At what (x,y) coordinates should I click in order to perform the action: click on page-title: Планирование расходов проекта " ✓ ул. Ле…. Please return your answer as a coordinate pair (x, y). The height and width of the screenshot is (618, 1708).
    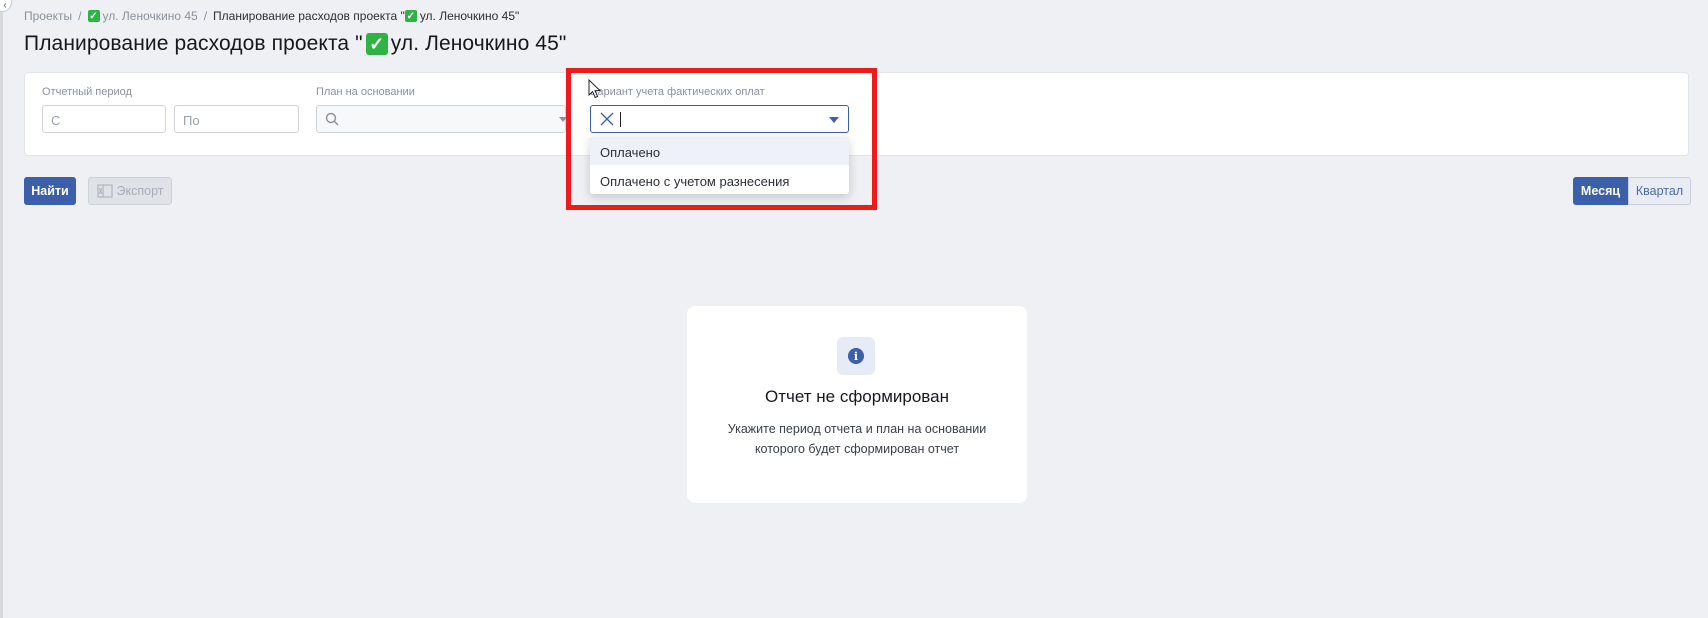
    Looking at the image, I should click on (295, 44).